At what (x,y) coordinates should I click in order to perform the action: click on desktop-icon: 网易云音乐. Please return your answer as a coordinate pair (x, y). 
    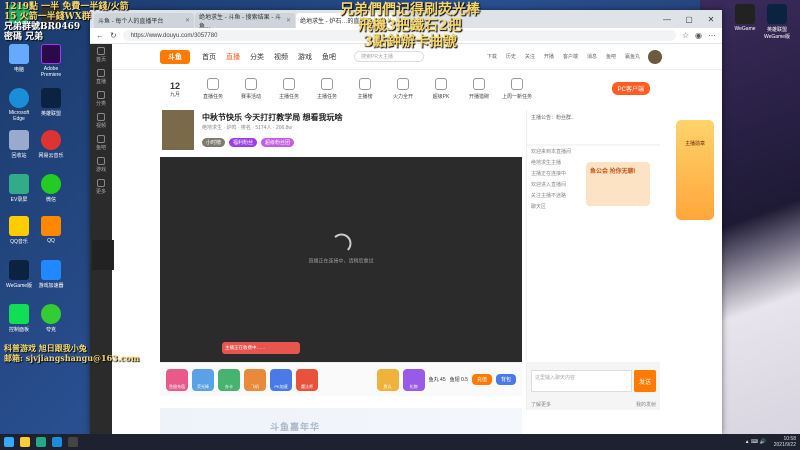
    Looking at the image, I should click on (51, 144).